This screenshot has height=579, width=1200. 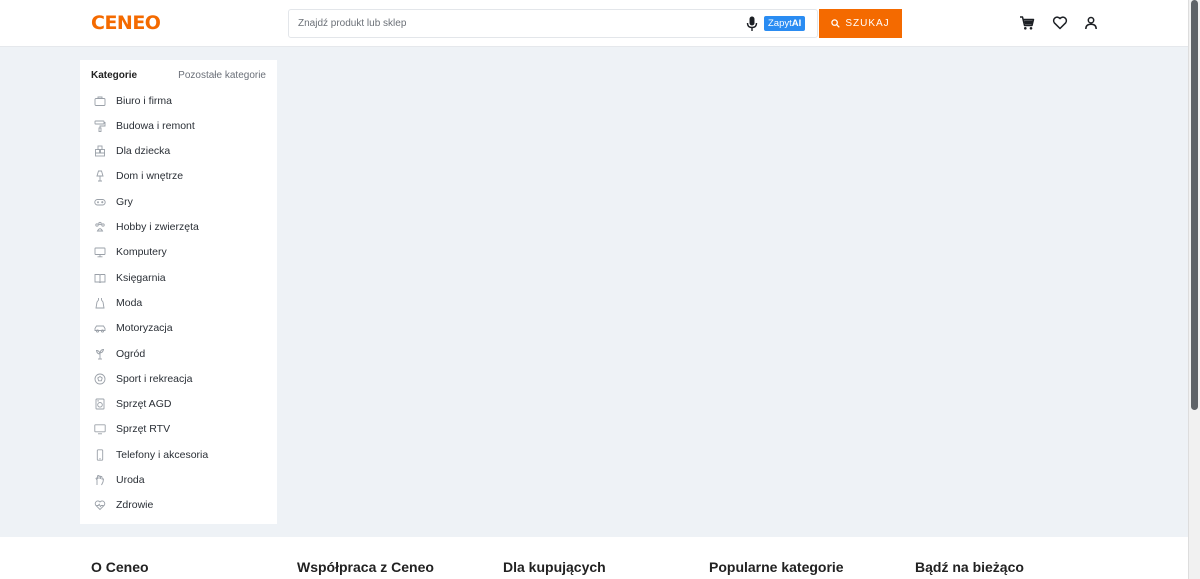 What do you see at coordinates (100, 303) in the screenshot?
I see `dress-icon` at bounding box center [100, 303].